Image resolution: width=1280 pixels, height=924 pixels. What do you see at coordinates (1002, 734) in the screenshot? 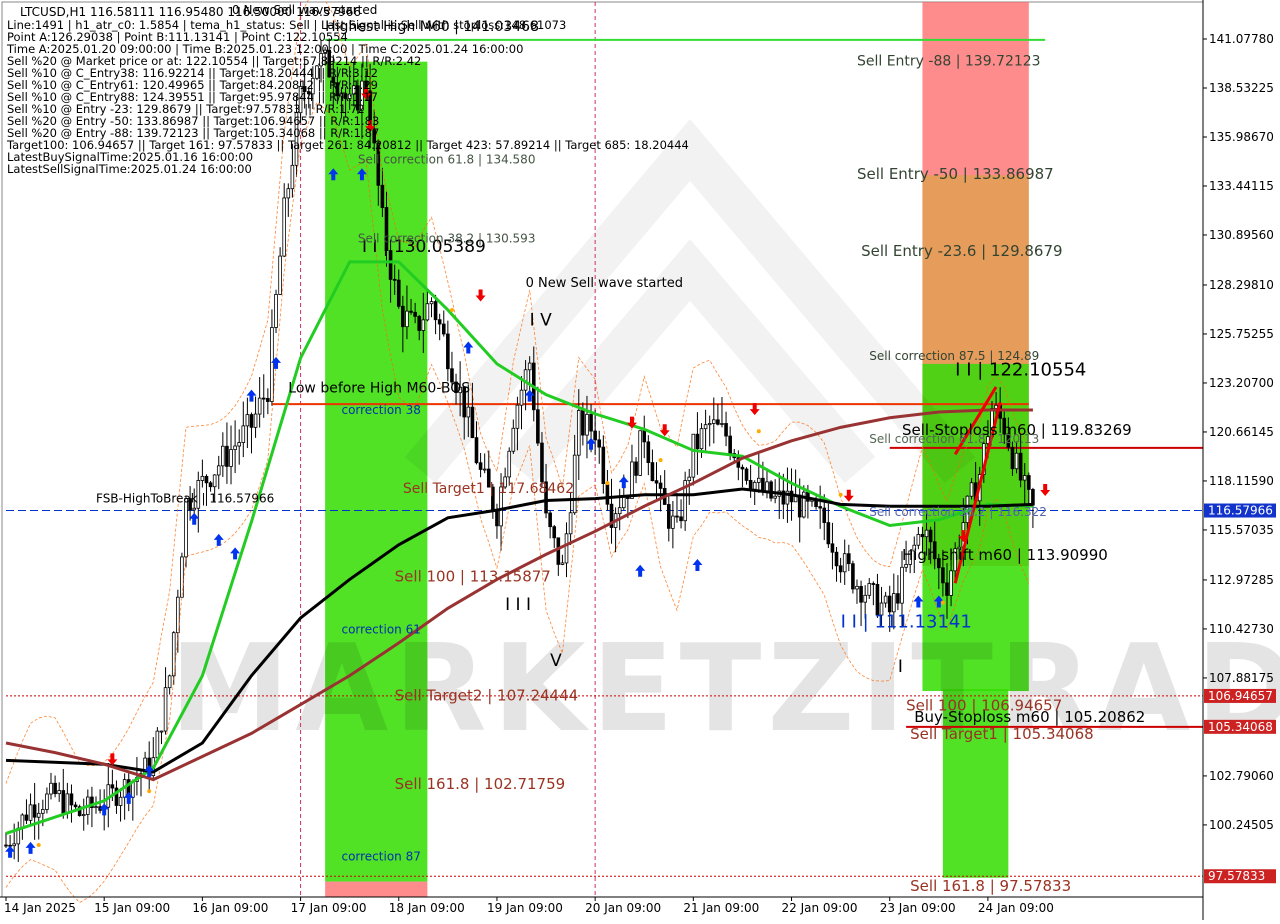
I see `chart-annotation: Sell Target1 | 105.34068` at bounding box center [1002, 734].